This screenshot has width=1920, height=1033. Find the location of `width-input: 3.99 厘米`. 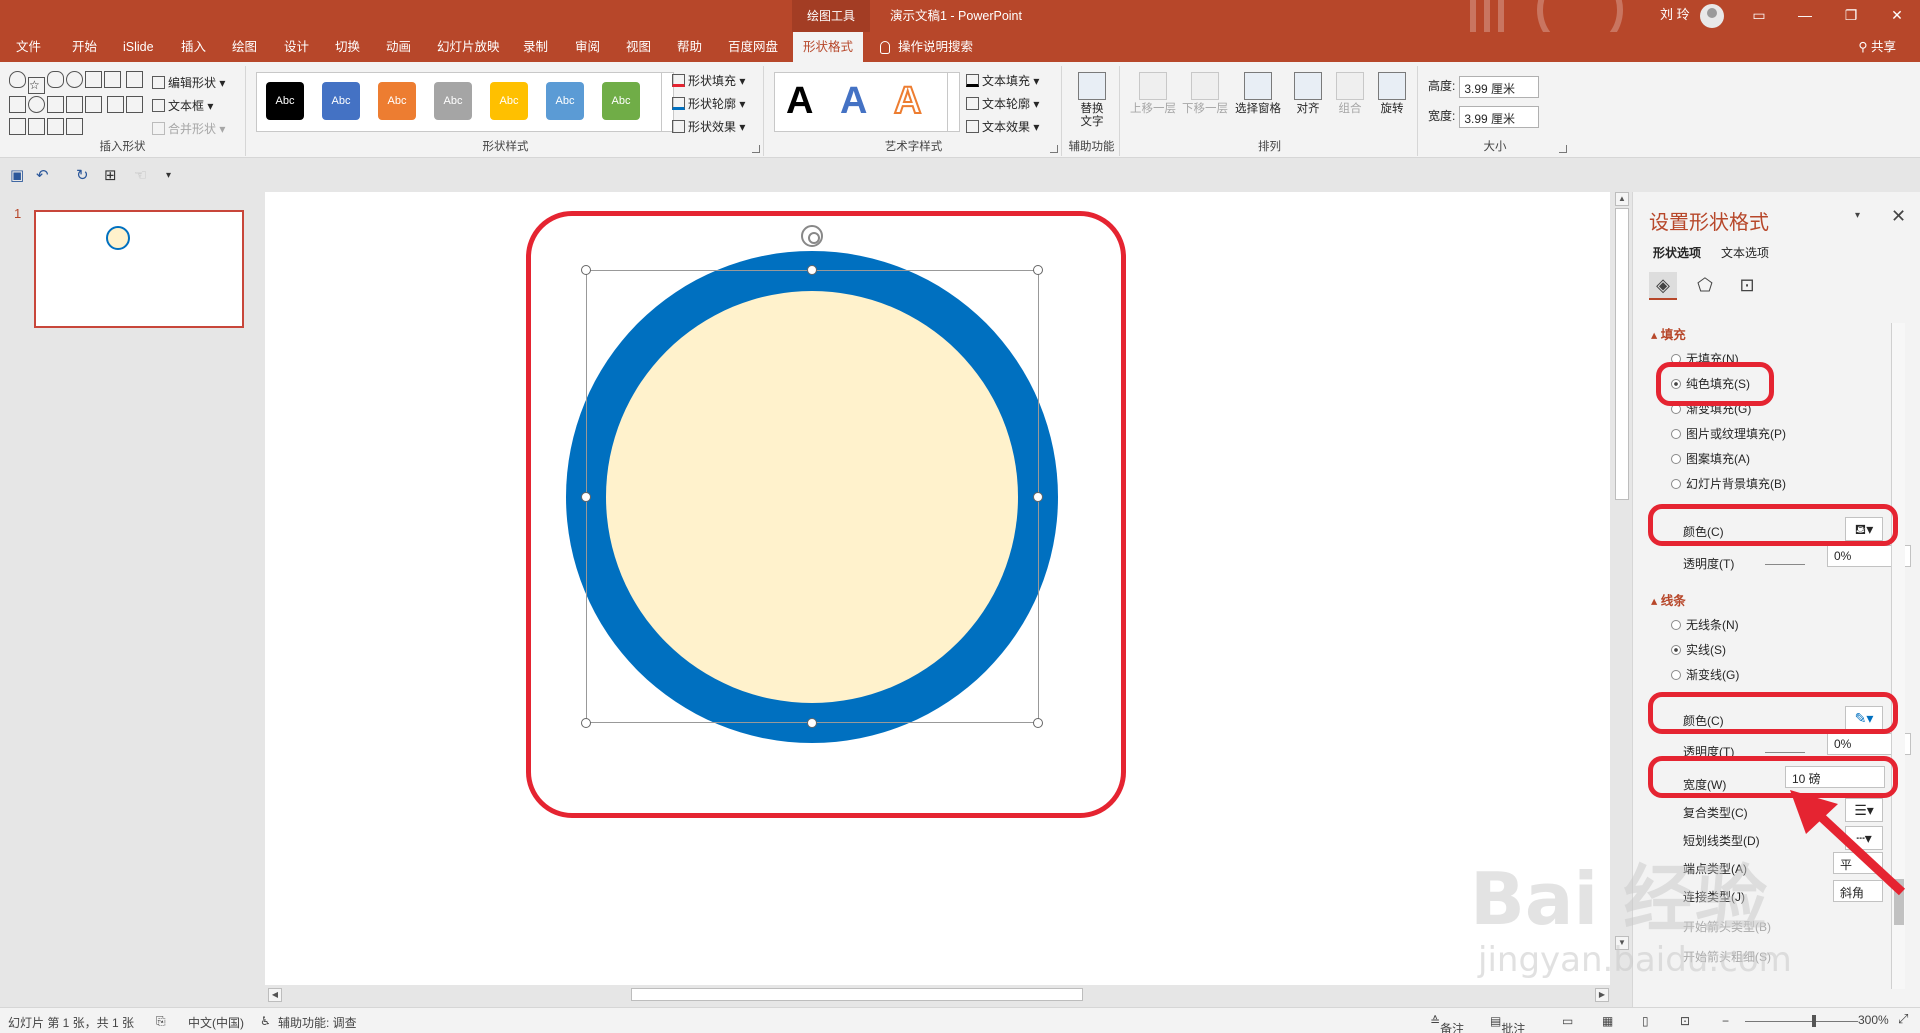

width-input: 3.99 厘米 is located at coordinates (1499, 117).